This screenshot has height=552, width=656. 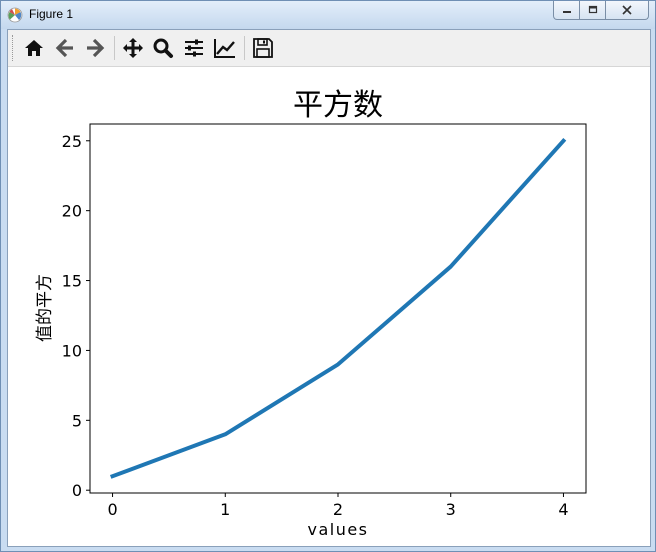 What do you see at coordinates (72, 281) in the screenshot?
I see `y-tick-label: 15` at bounding box center [72, 281].